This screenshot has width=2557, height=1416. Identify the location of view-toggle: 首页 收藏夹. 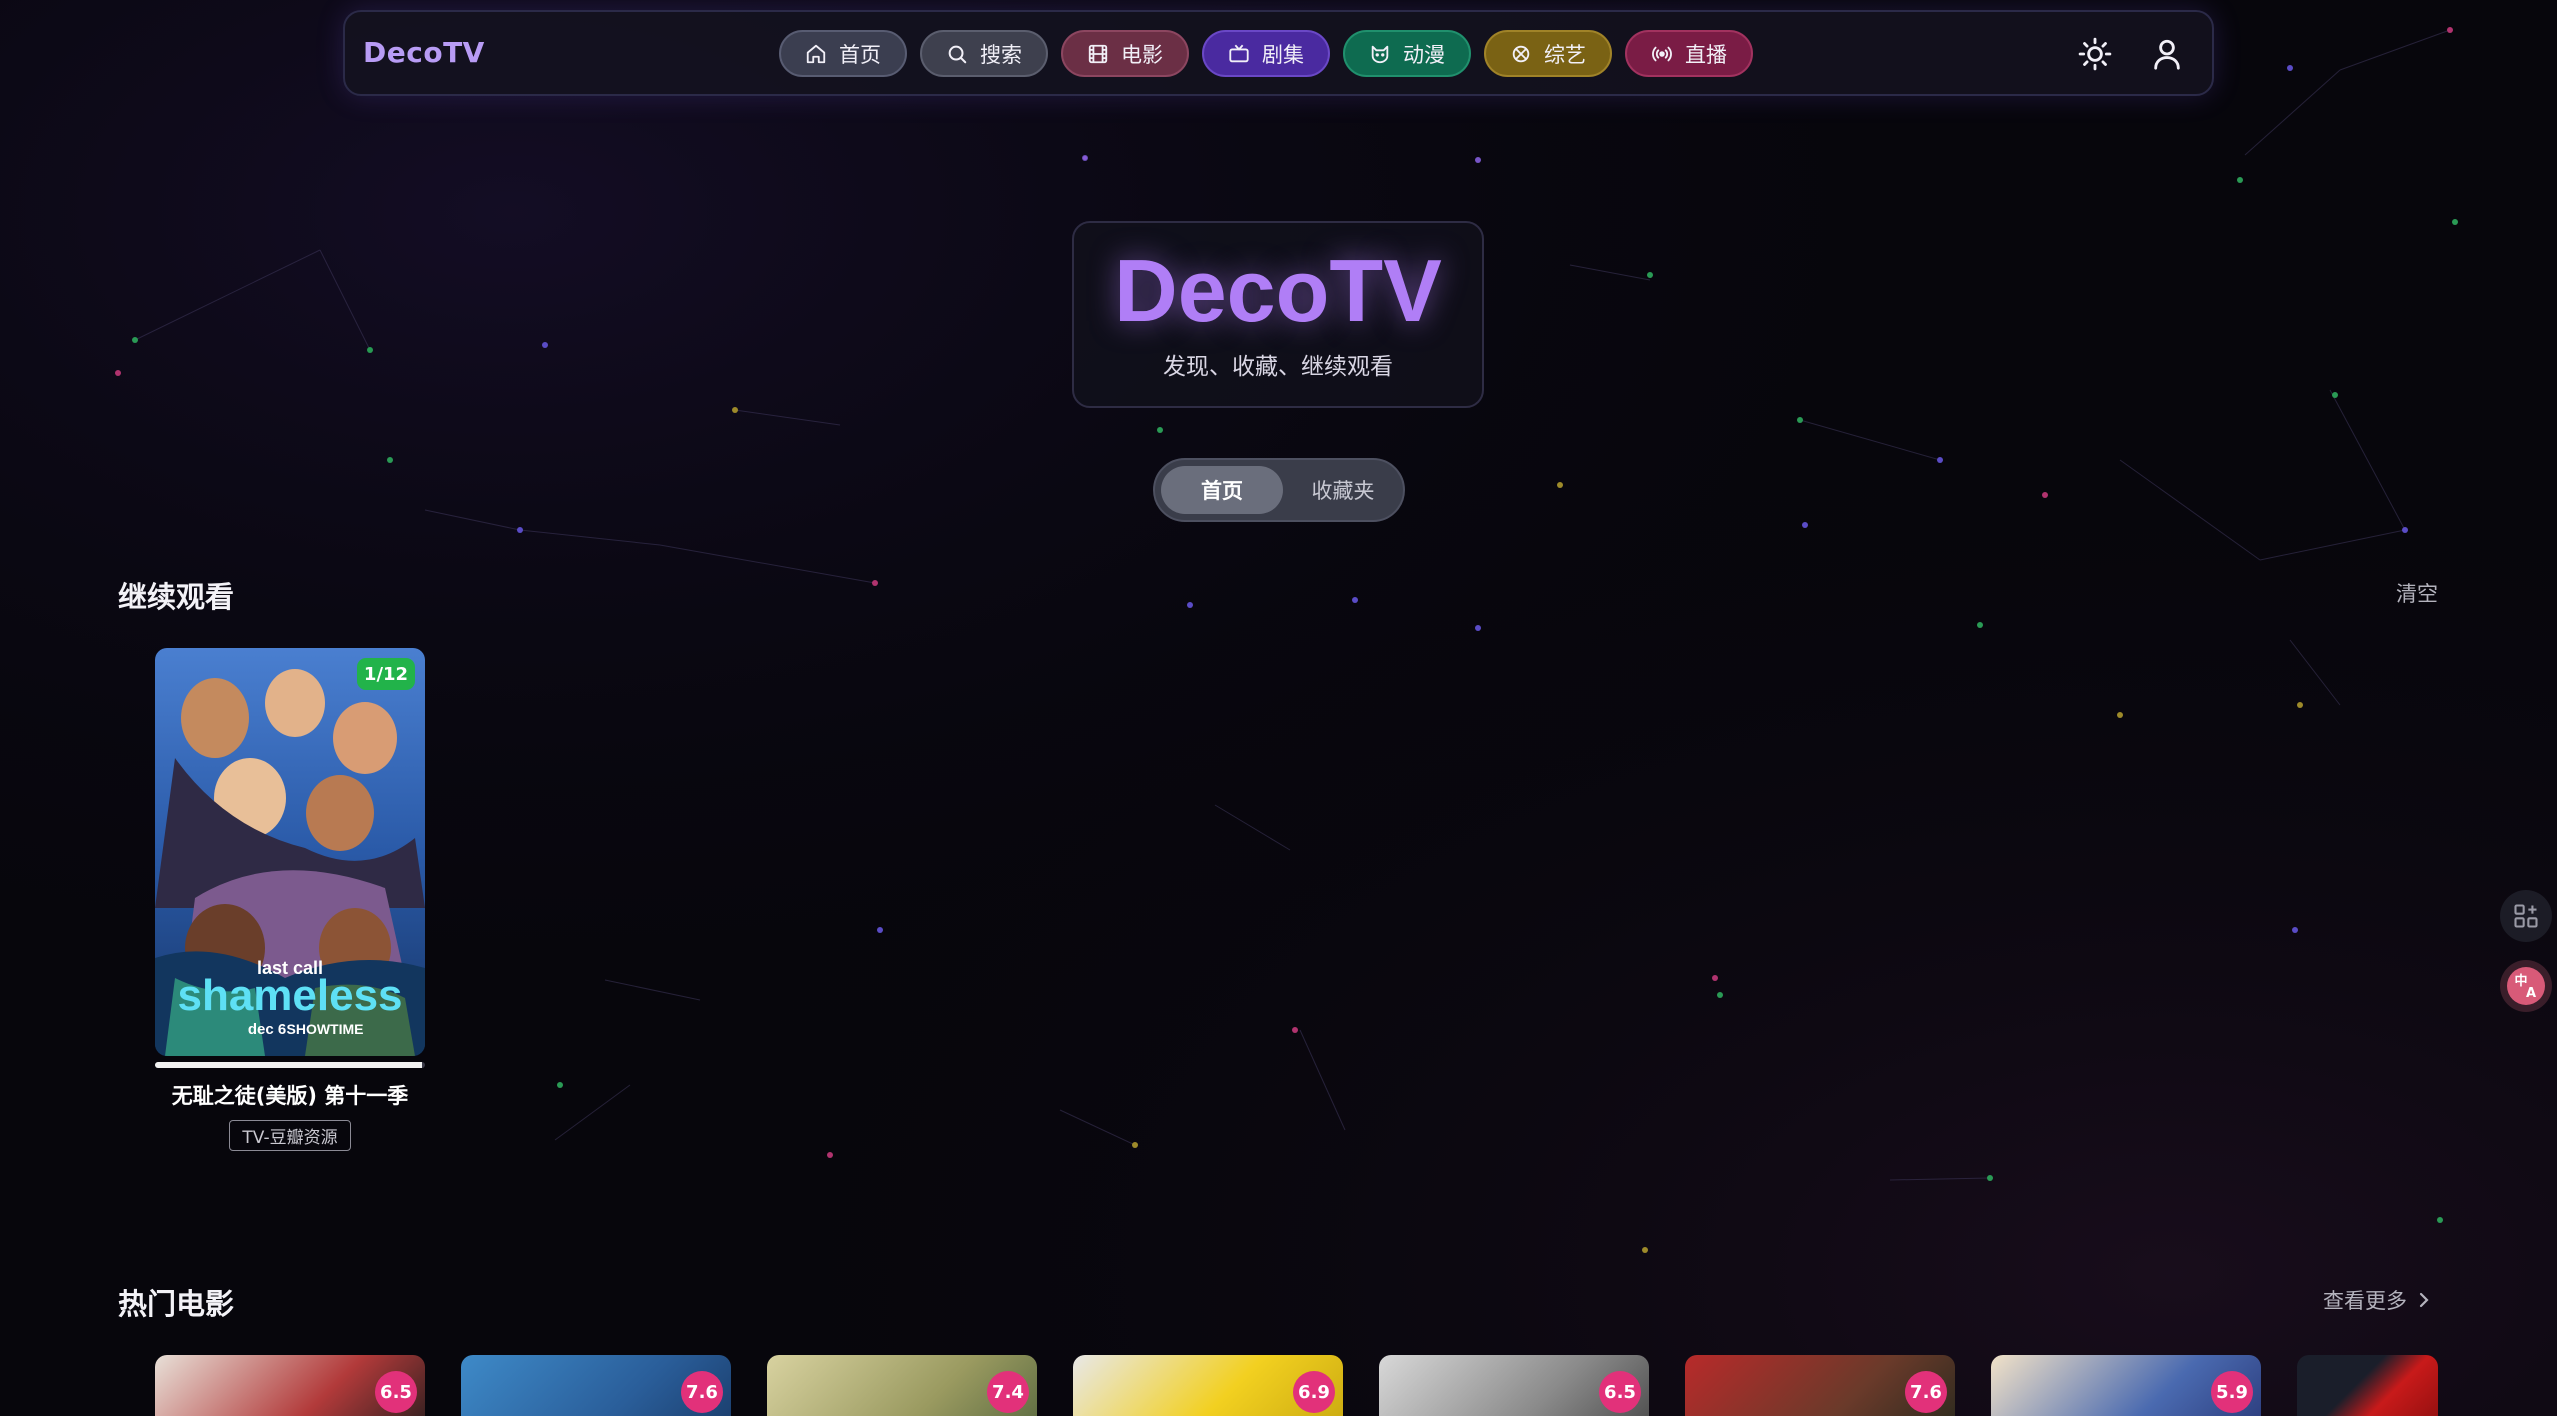
(1279, 490).